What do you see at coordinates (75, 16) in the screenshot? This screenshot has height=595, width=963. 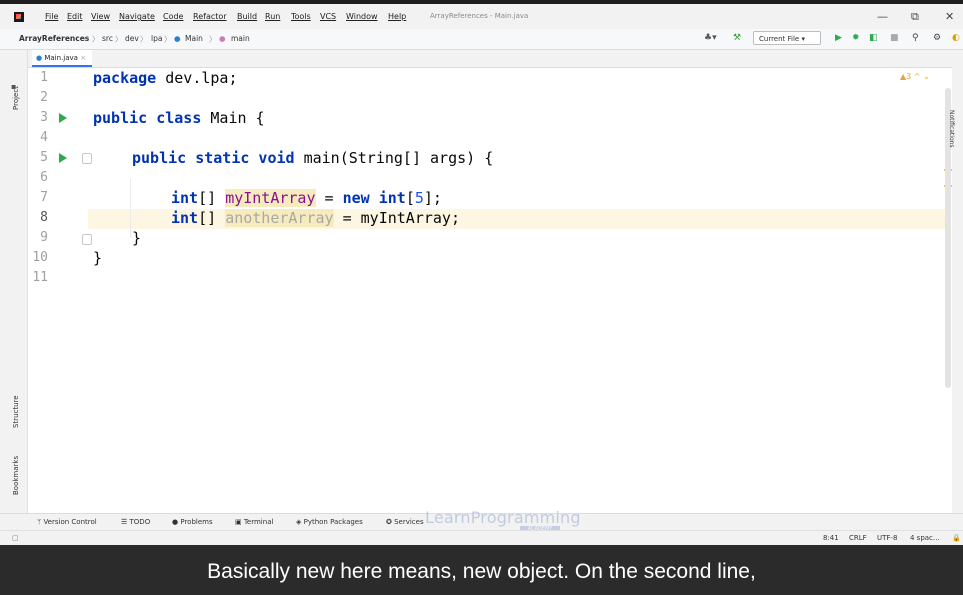 I see `menu-edit: Edit` at bounding box center [75, 16].